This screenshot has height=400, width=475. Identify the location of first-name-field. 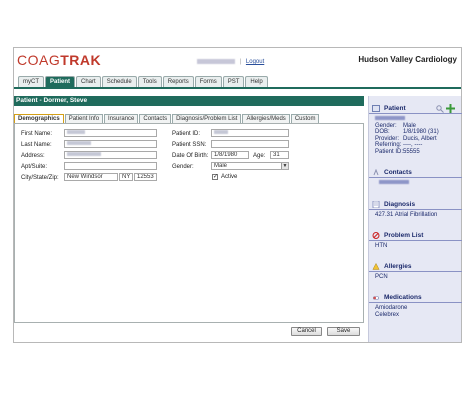
(110, 133).